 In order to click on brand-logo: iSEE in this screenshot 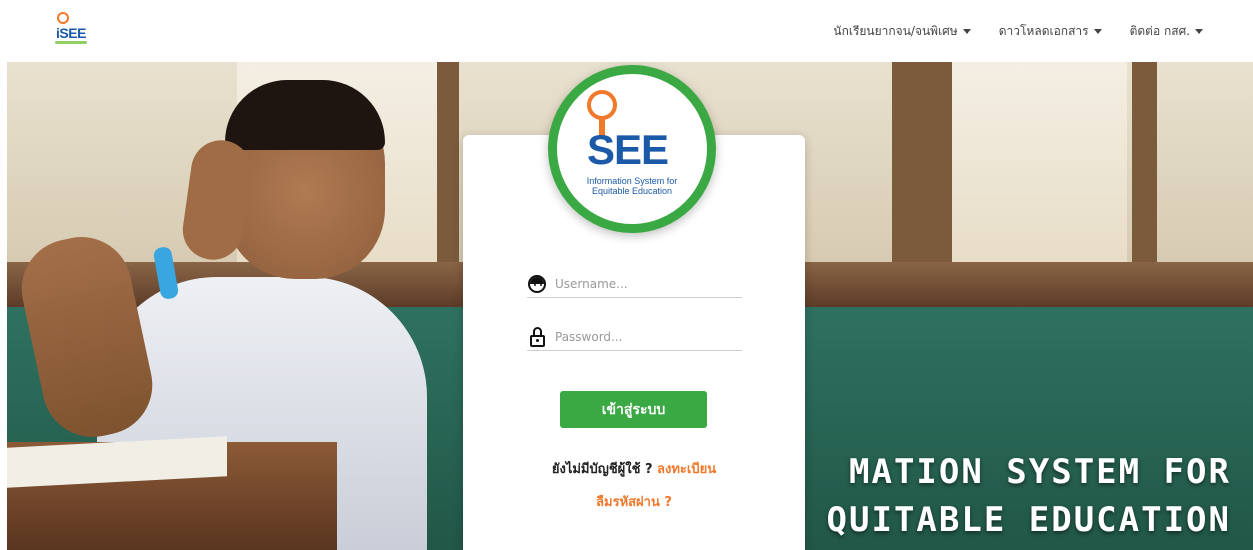, I will do `click(72, 30)`.